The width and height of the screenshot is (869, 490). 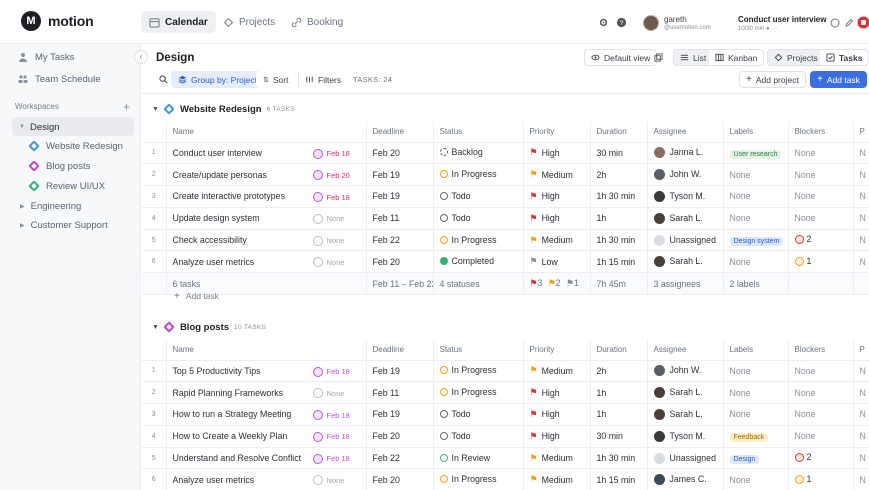 What do you see at coordinates (266, 414) in the screenshot?
I see `task-name-cell: How to run a Strategy Meeting Feb 18` at bounding box center [266, 414].